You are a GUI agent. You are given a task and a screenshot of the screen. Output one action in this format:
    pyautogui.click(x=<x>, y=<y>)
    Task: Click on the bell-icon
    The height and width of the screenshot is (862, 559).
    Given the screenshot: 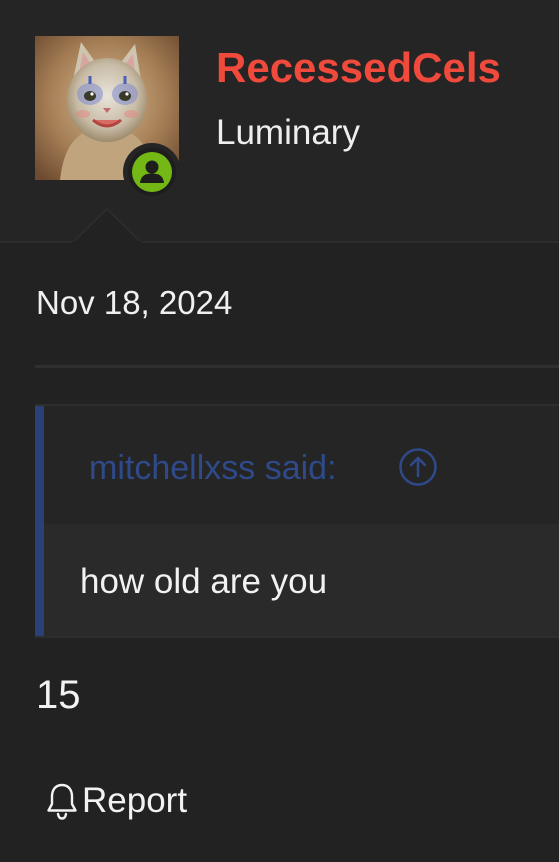 What is the action you would take?
    pyautogui.click(x=62, y=801)
    